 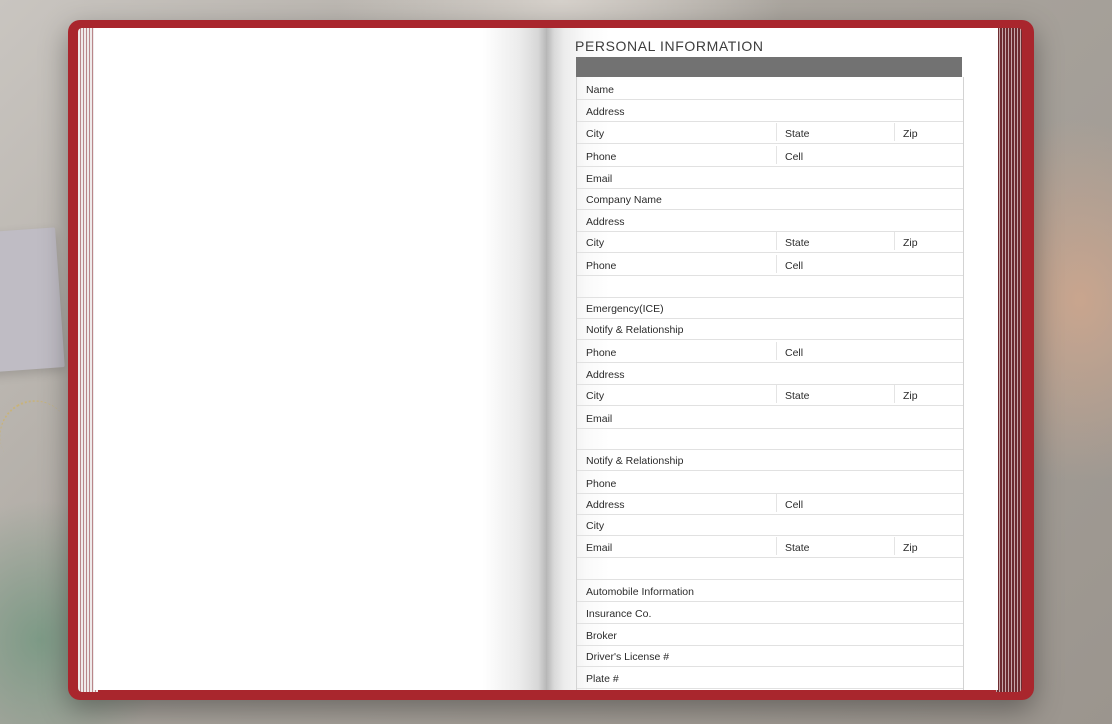 I want to click on form-field-label: Company Name, so click(x=624, y=200).